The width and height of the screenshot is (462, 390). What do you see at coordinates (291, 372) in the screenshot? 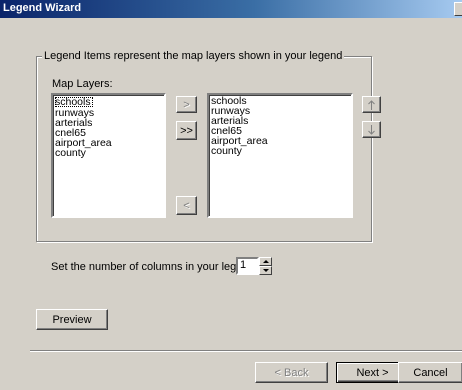
I see `back-button: < Back` at bounding box center [291, 372].